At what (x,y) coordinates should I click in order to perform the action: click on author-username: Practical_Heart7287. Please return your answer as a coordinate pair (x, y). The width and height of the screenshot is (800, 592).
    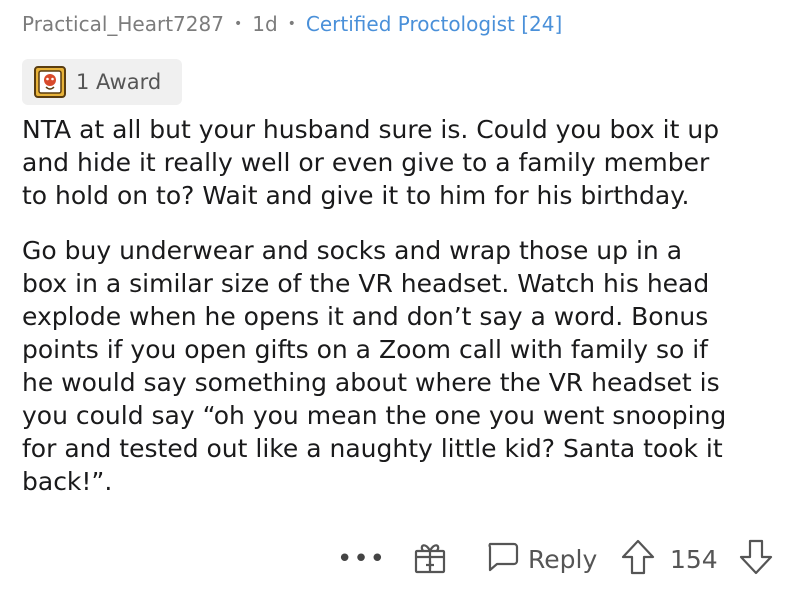
    Looking at the image, I should click on (123, 24).